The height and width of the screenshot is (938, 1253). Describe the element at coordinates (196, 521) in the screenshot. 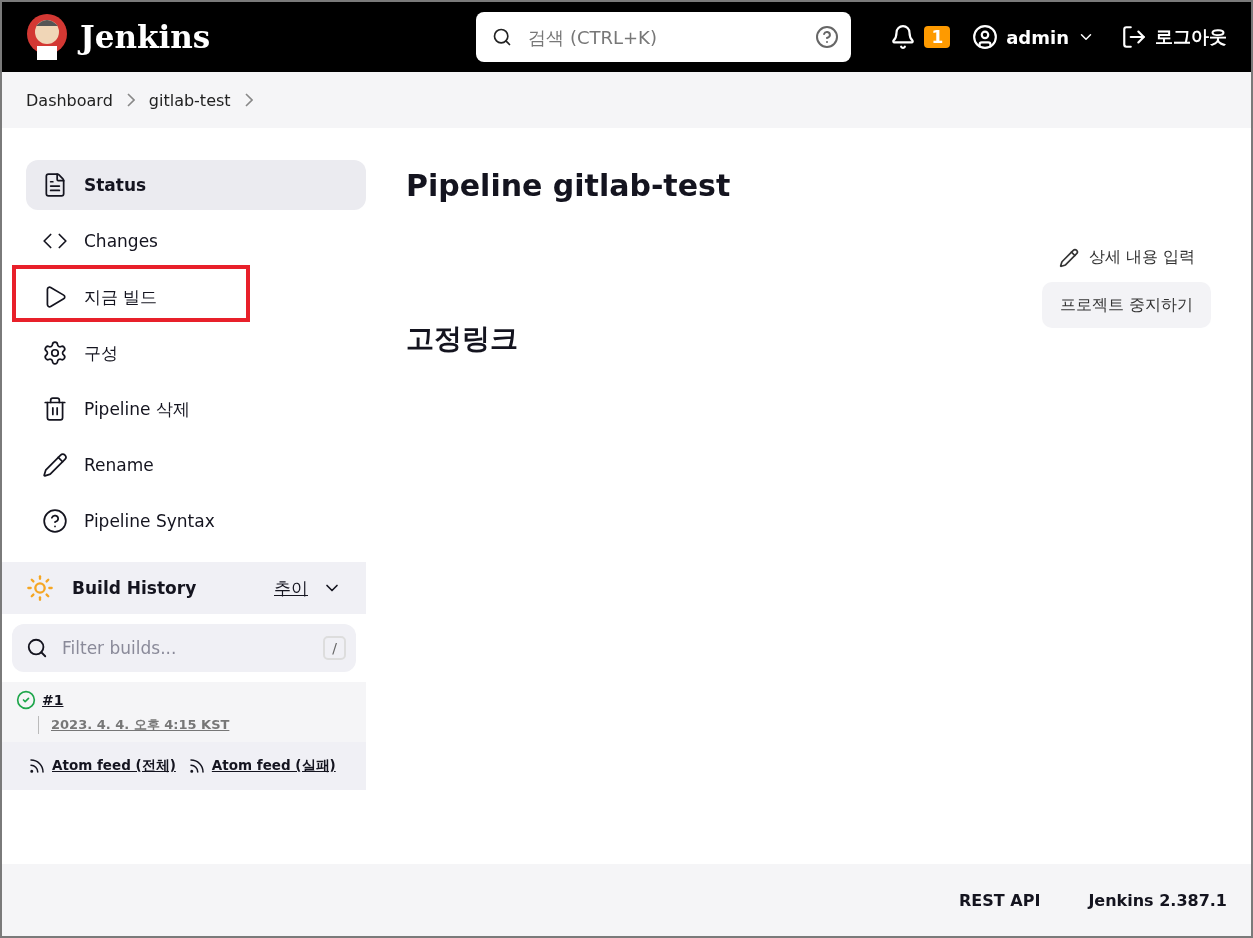

I see `sidebar-item: Pipeline Syntax` at that location.